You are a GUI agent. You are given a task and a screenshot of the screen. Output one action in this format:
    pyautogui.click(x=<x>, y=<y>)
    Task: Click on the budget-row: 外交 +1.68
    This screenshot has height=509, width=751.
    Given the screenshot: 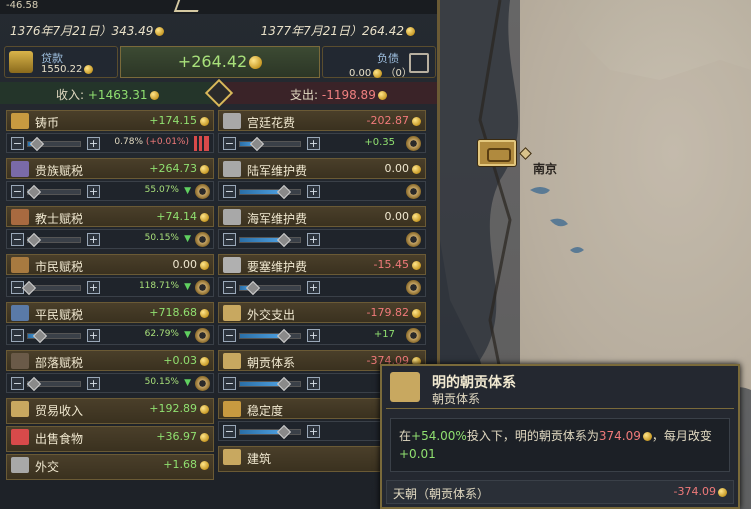 What is the action you would take?
    pyautogui.click(x=110, y=477)
    